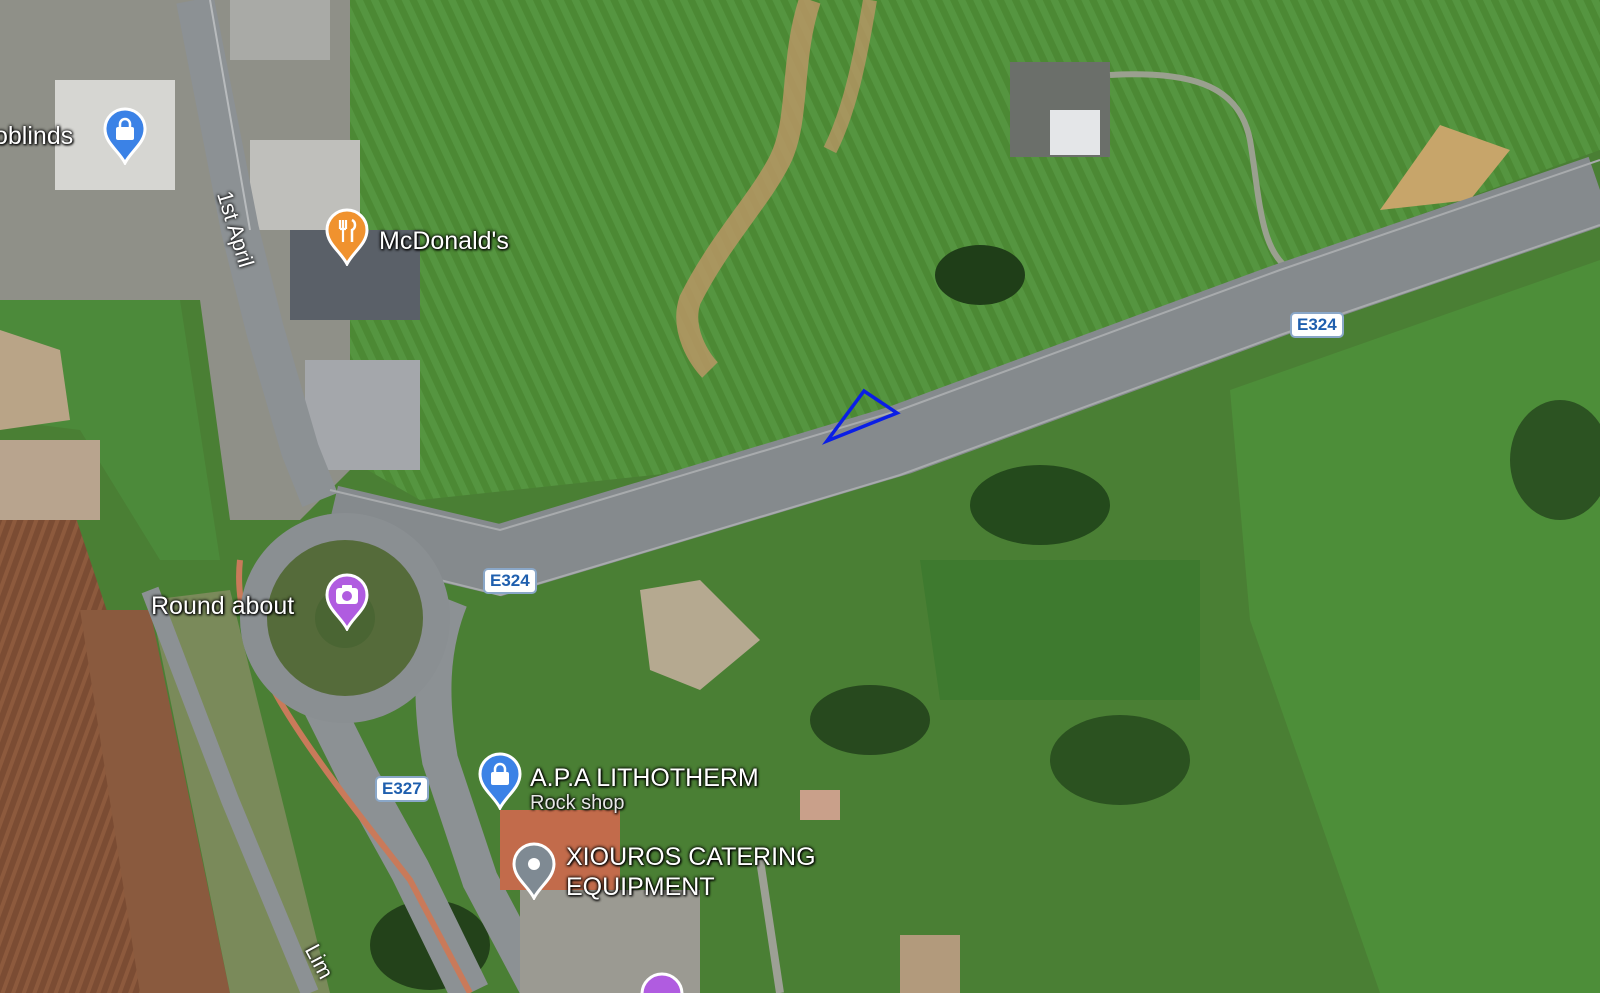 This screenshot has width=1600, height=993. What do you see at coordinates (577, 803) in the screenshot?
I see `poi-sublabel-lithotherm: Rock shop` at bounding box center [577, 803].